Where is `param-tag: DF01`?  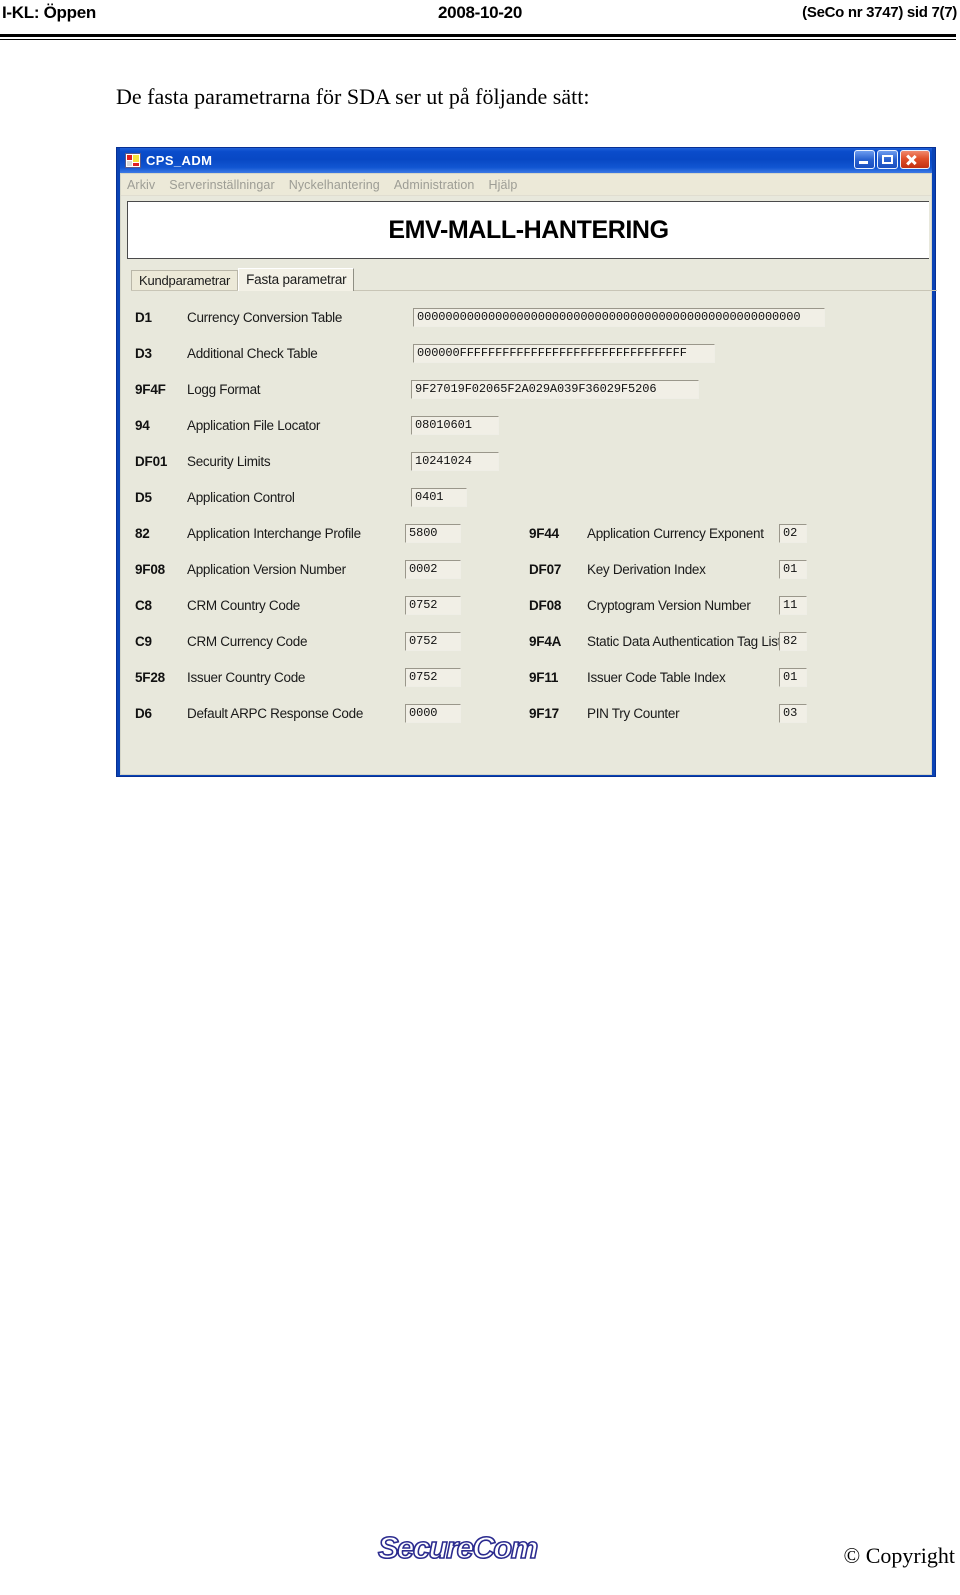
param-tag: DF01 is located at coordinates (151, 461).